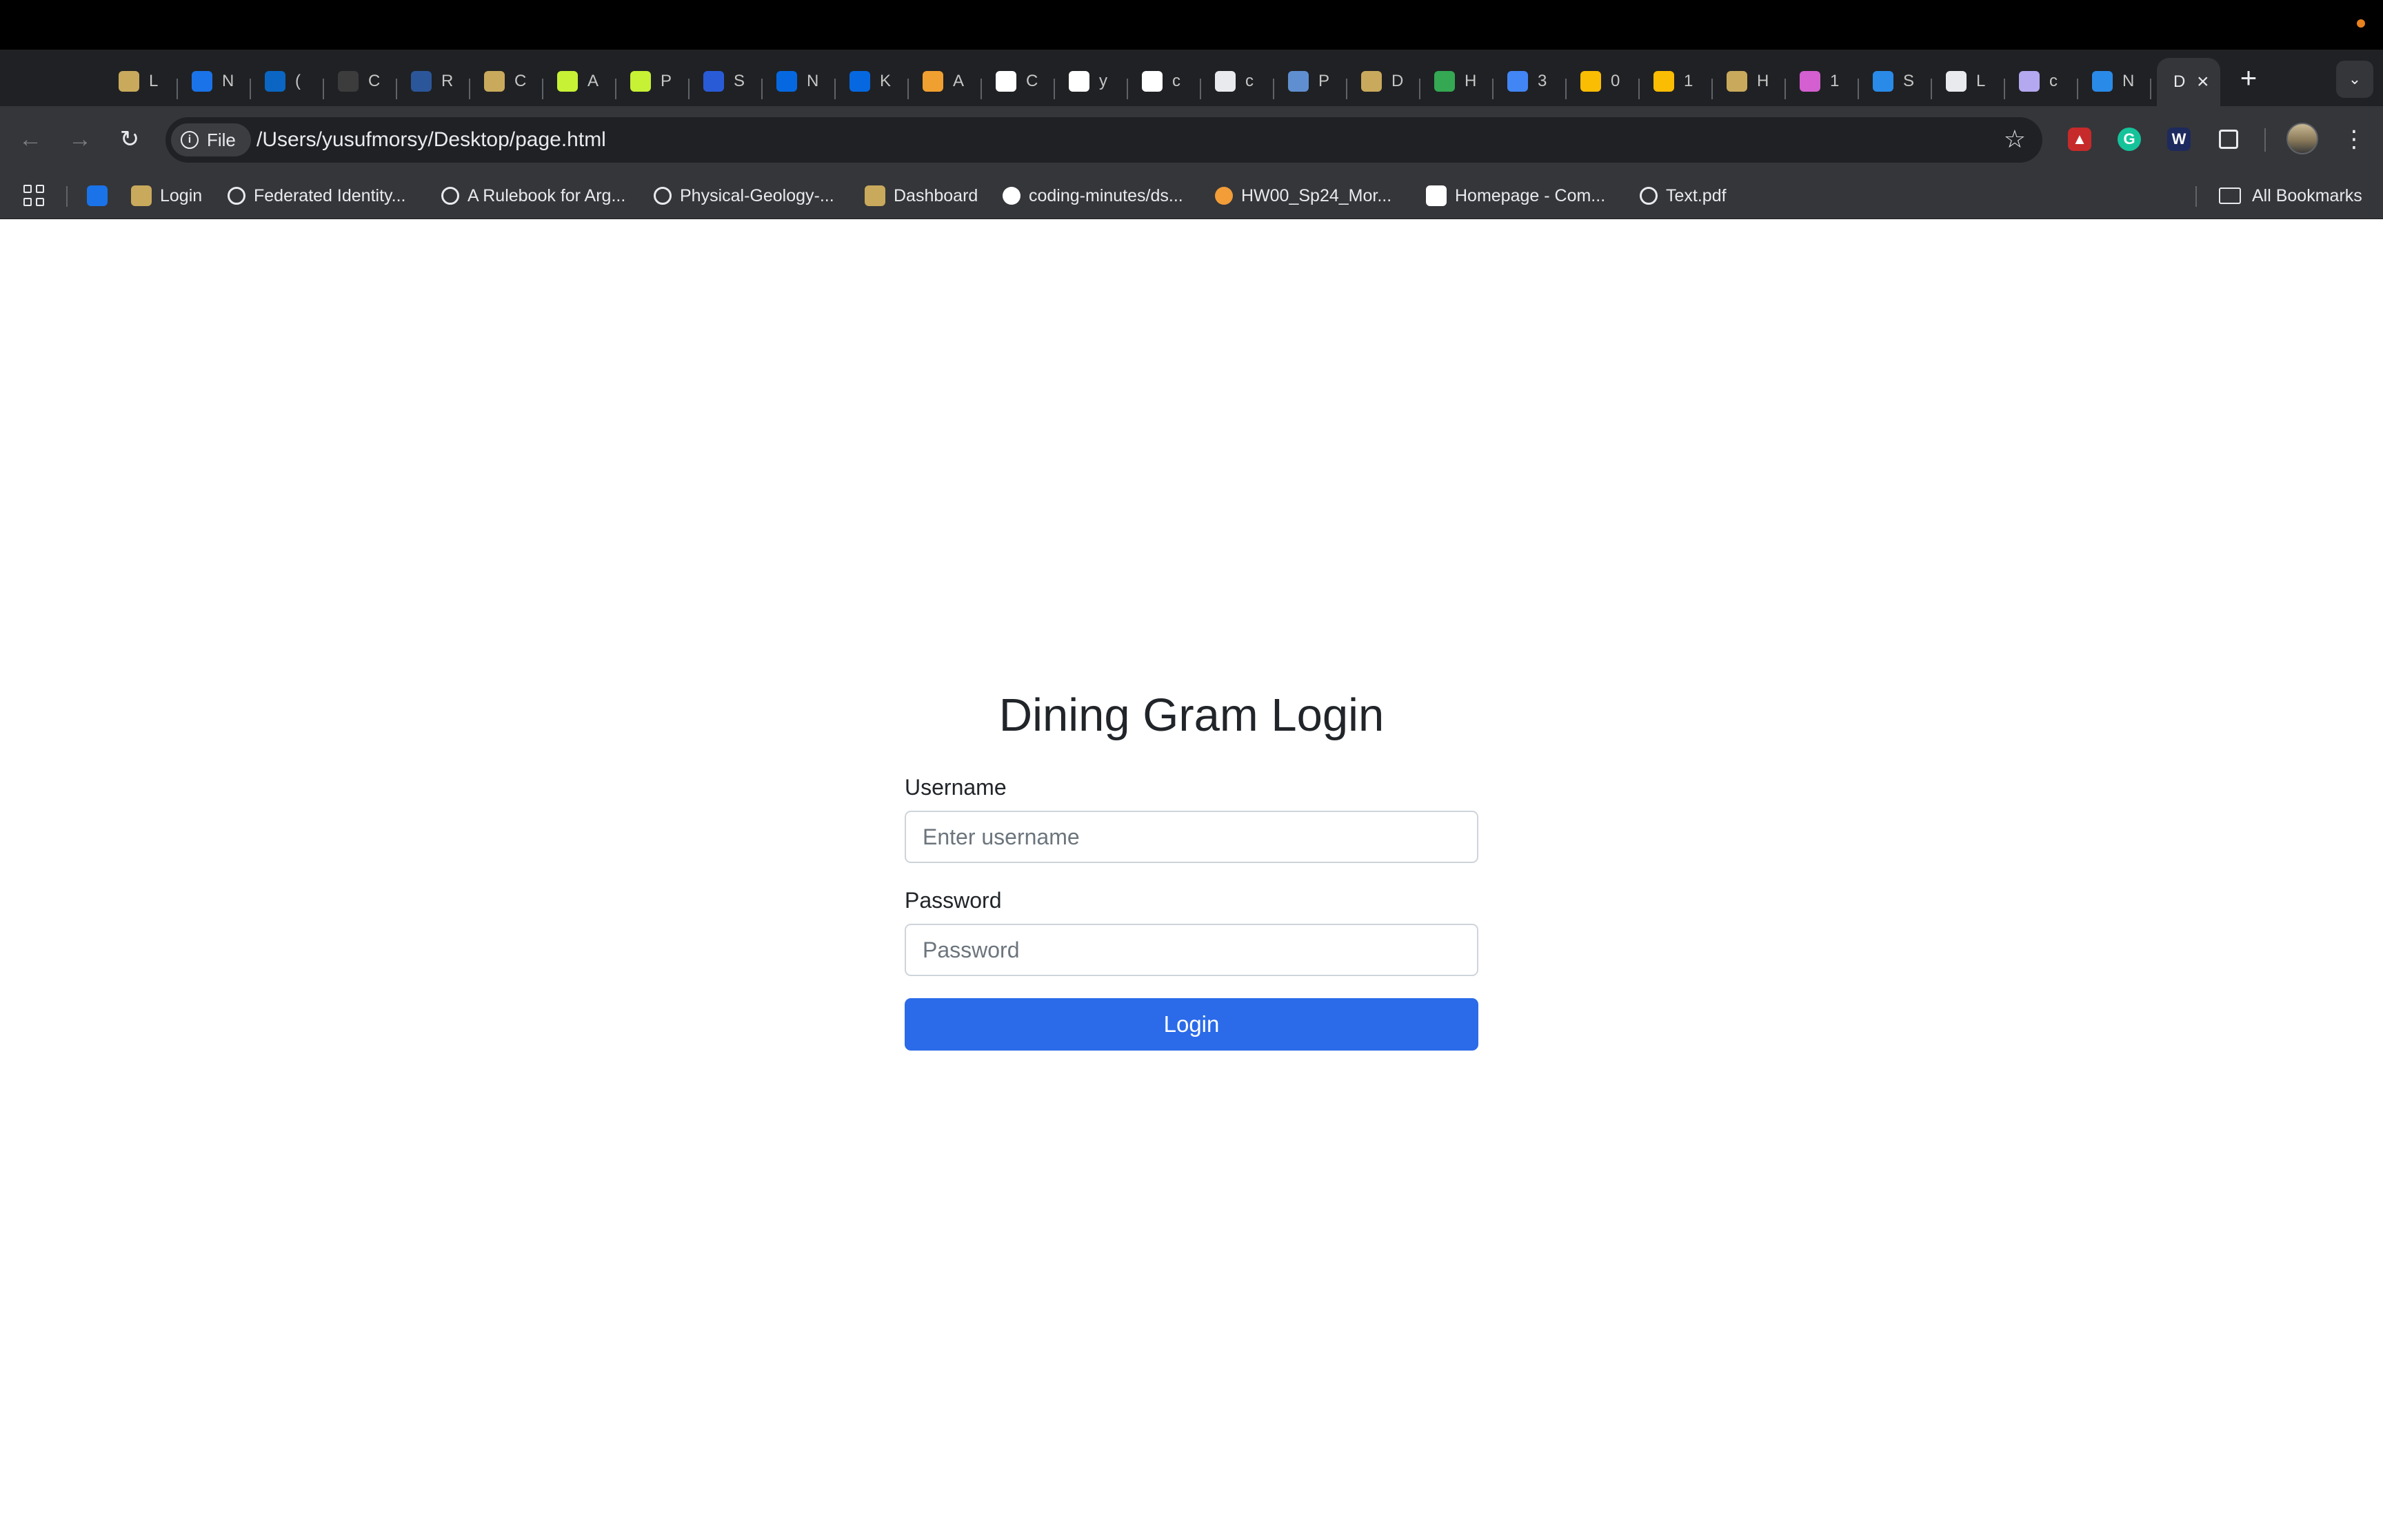 This screenshot has height=1540, width=2383. Describe the element at coordinates (2188, 82) in the screenshot. I see `browser-tab-active: D ×` at that location.